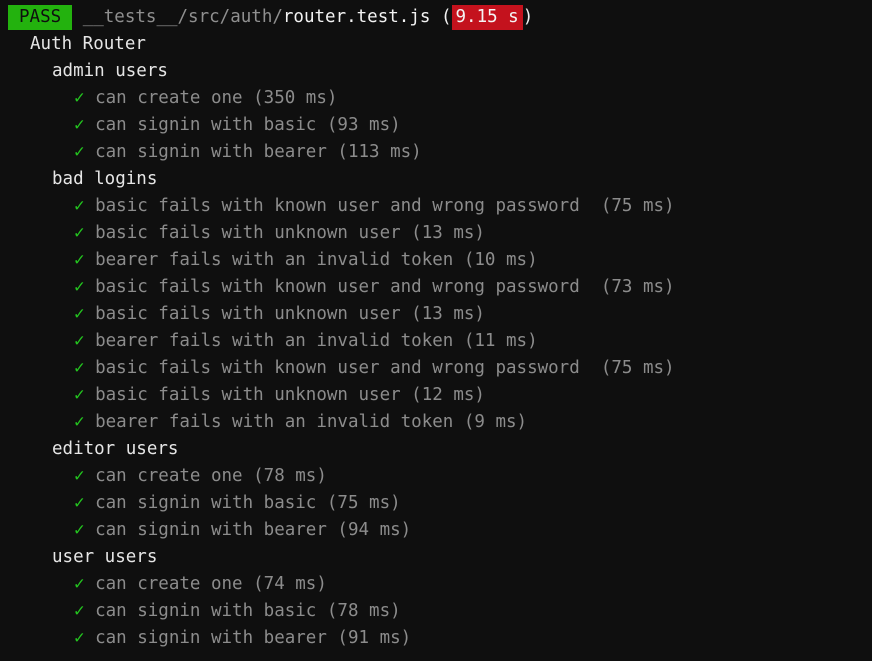  What do you see at coordinates (88, 44) in the screenshot?
I see `suite-title: Auth Router` at bounding box center [88, 44].